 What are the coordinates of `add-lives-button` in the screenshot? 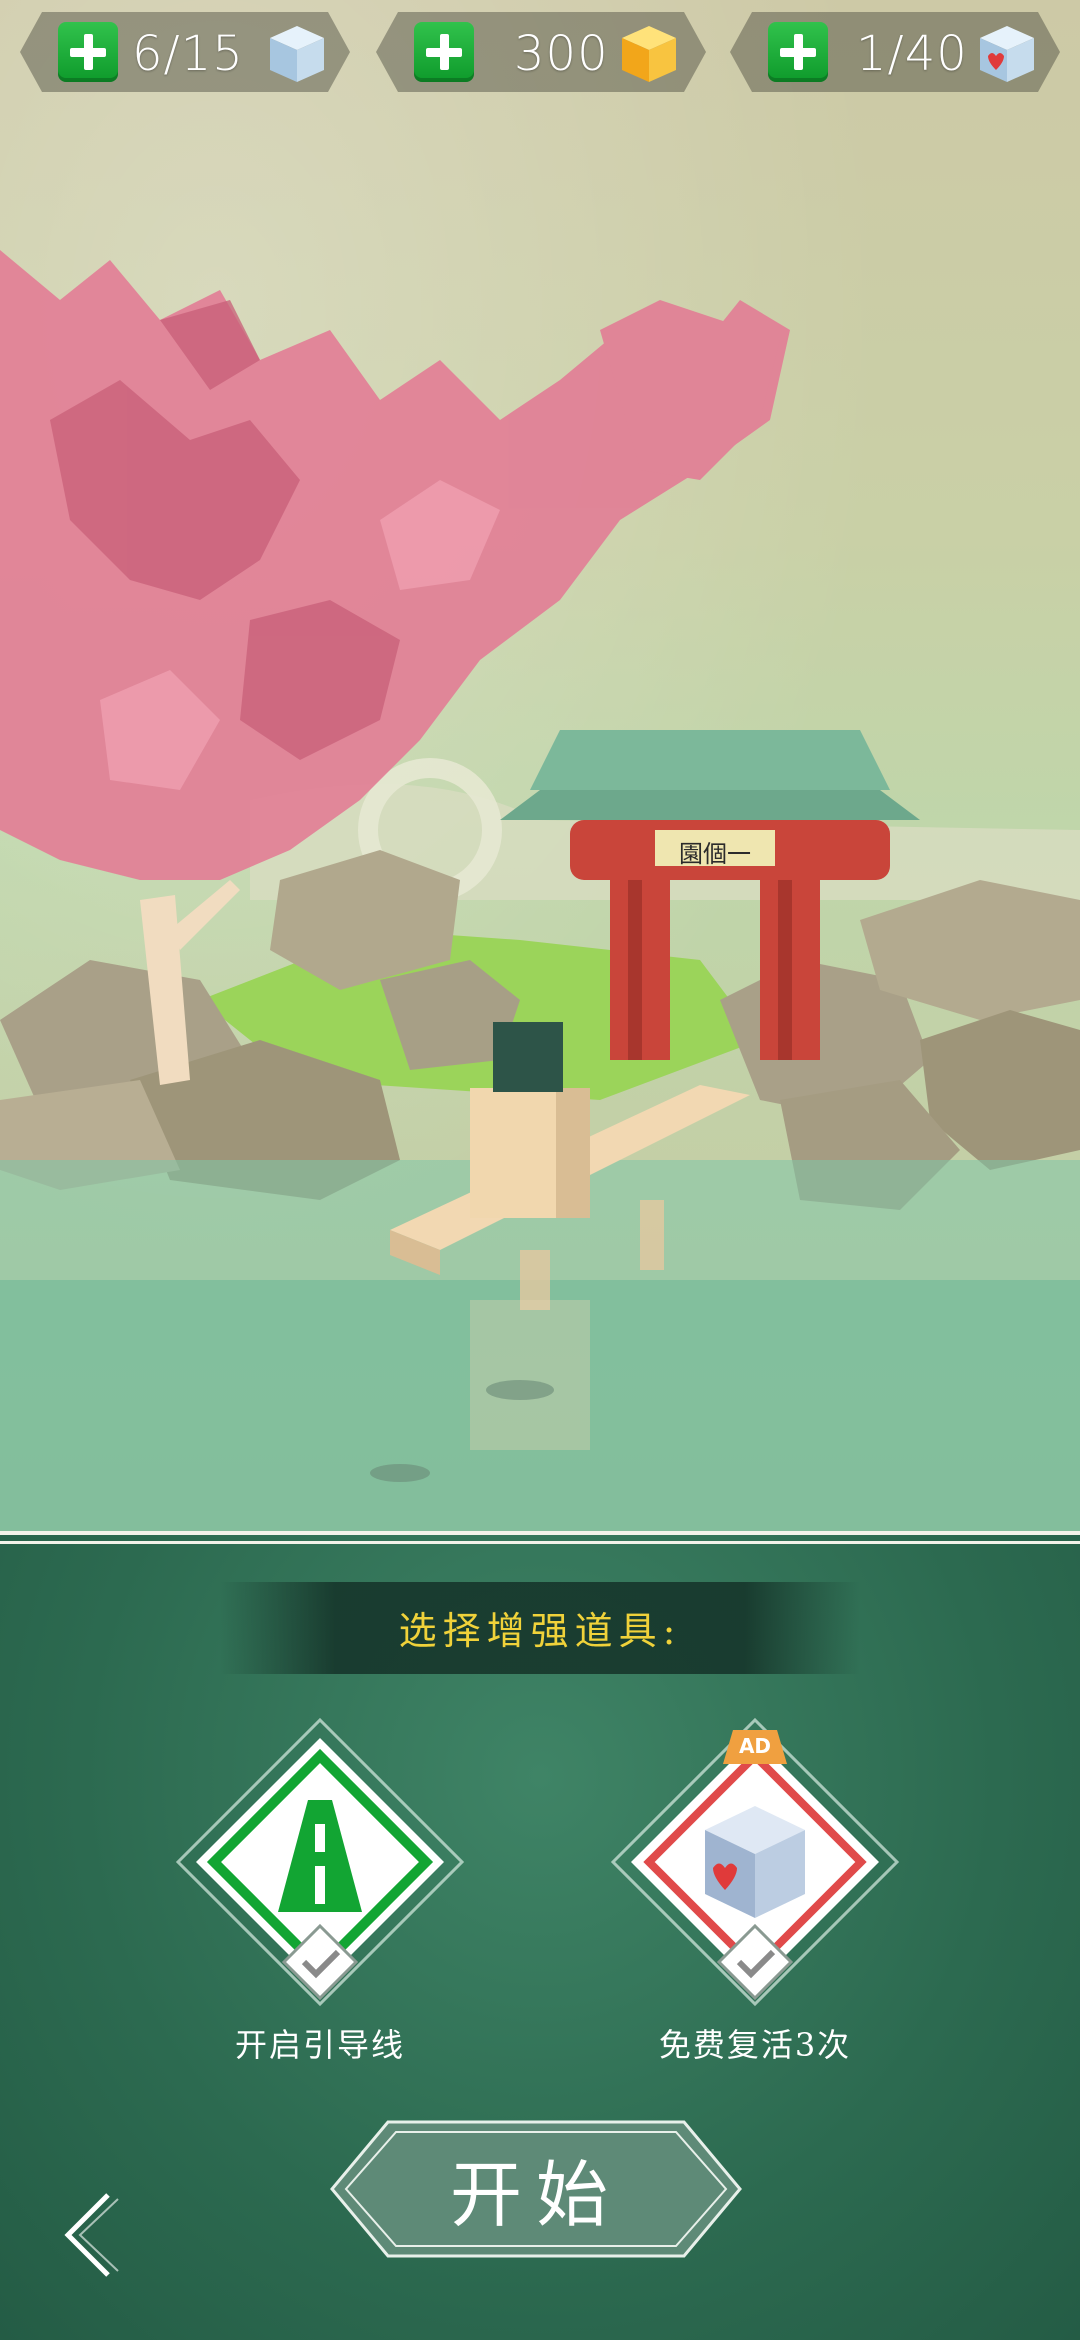 It's located at (798, 52).